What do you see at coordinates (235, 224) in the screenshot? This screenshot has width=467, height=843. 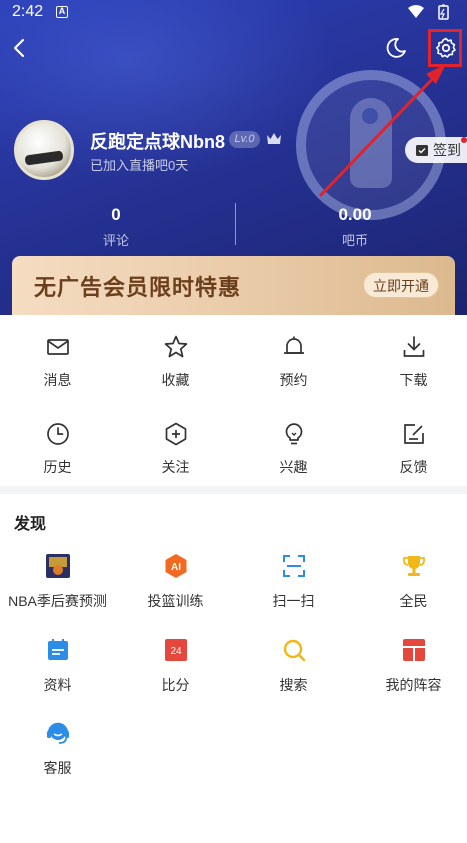 I see `stat-divider` at bounding box center [235, 224].